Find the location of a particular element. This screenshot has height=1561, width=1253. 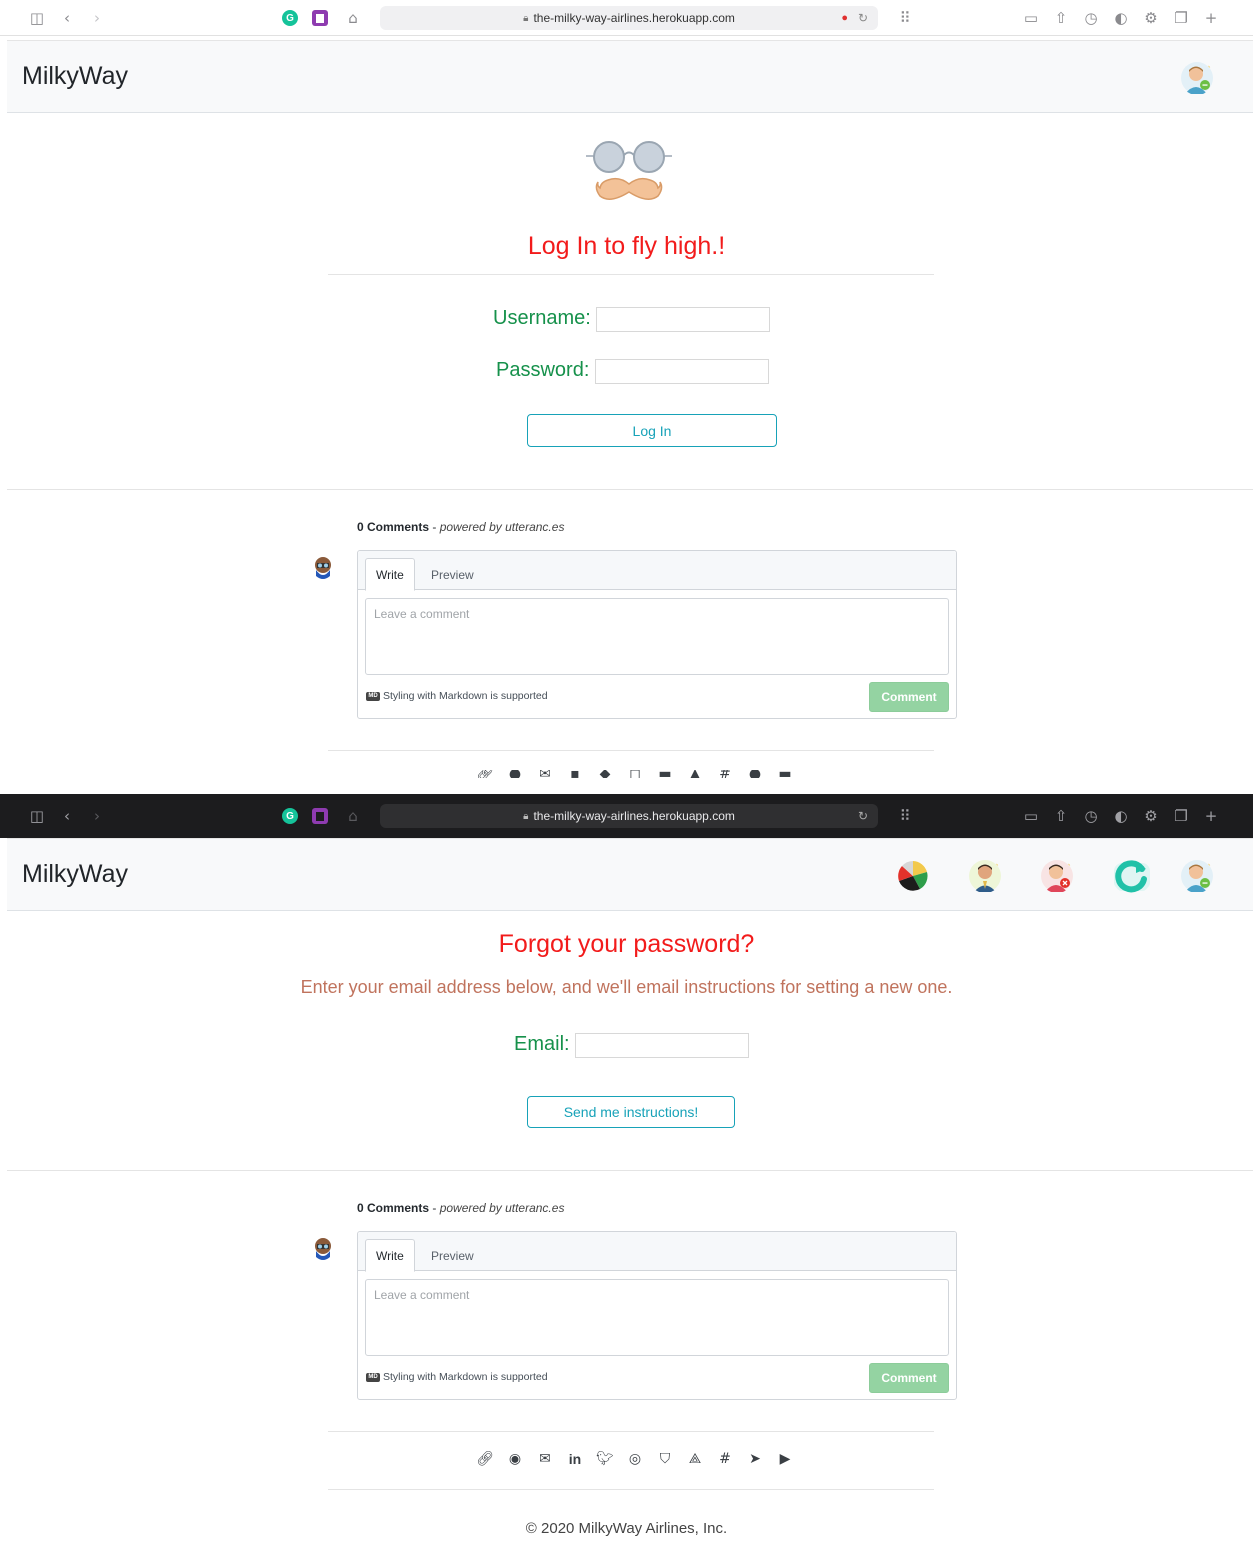

email-input is located at coordinates (662, 1046).